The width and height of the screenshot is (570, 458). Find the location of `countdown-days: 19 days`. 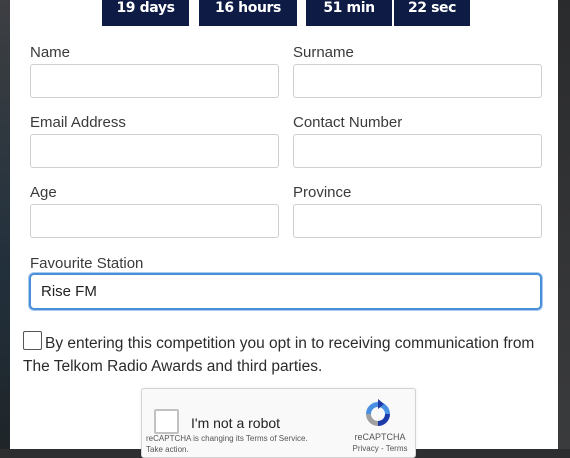

countdown-days: 19 days is located at coordinates (145, 13).